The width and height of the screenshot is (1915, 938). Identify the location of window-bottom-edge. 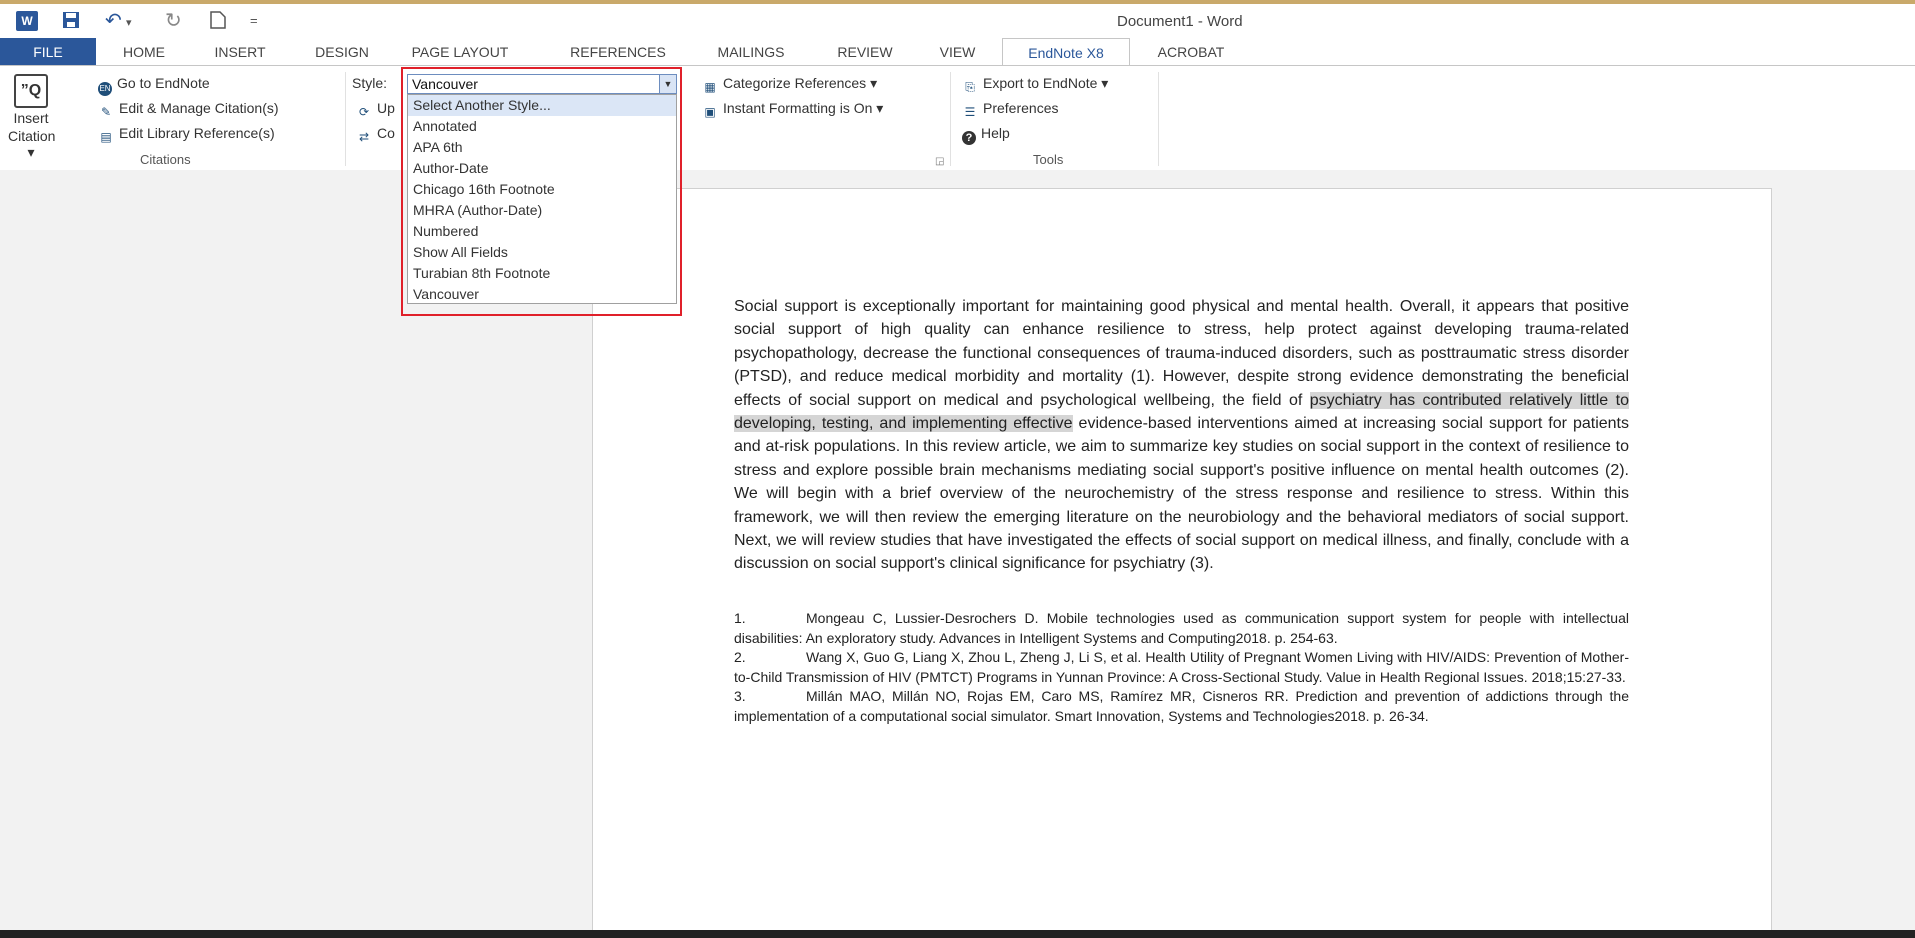
(957, 934).